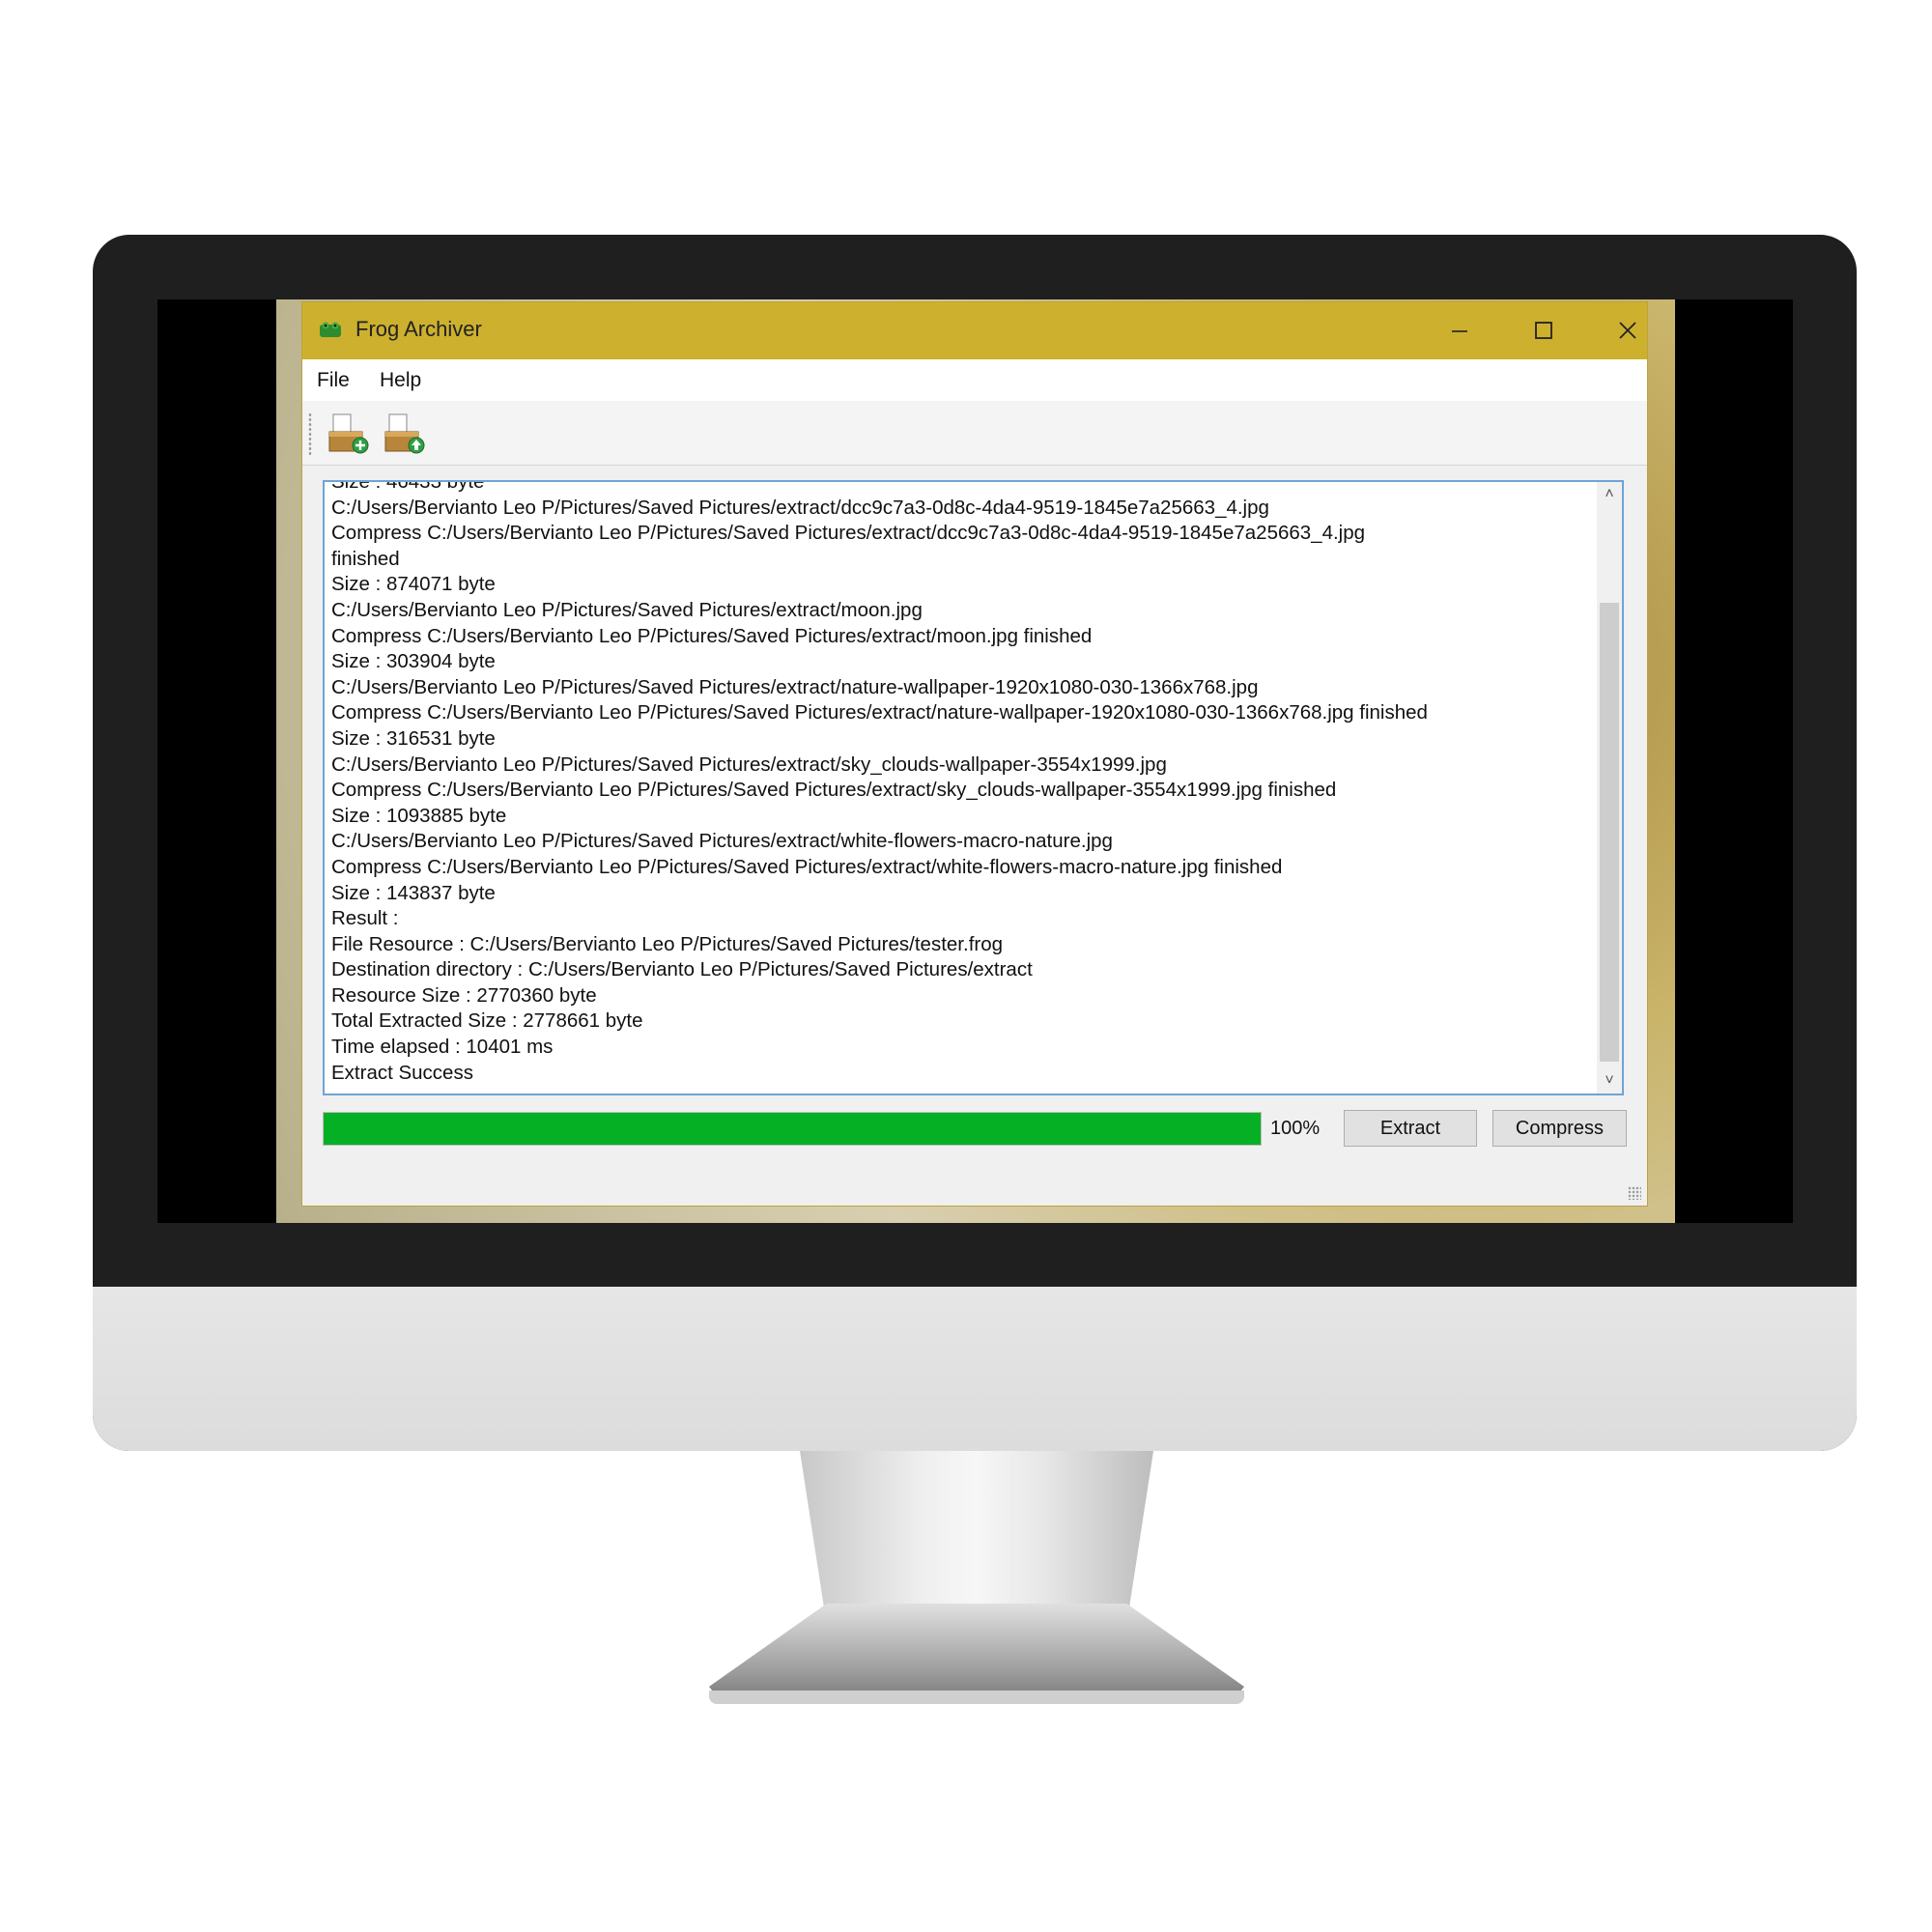 The height and width of the screenshot is (1932, 1932). What do you see at coordinates (418, 329) in the screenshot?
I see `window-title: Frog Archiver` at bounding box center [418, 329].